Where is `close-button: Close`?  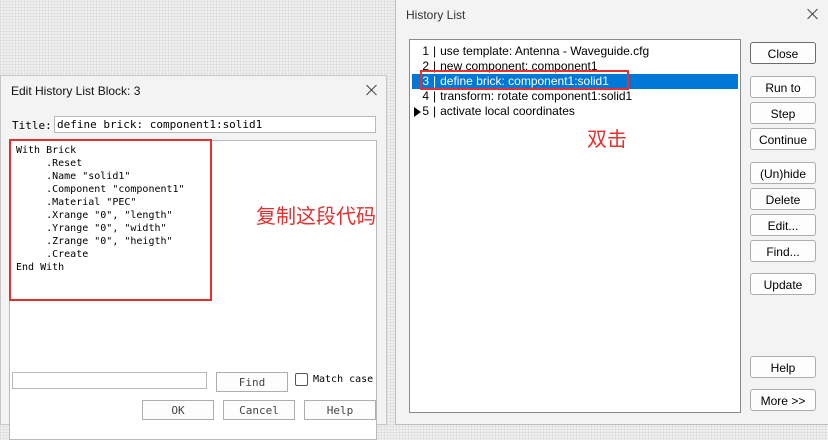 close-button: Close is located at coordinates (783, 53).